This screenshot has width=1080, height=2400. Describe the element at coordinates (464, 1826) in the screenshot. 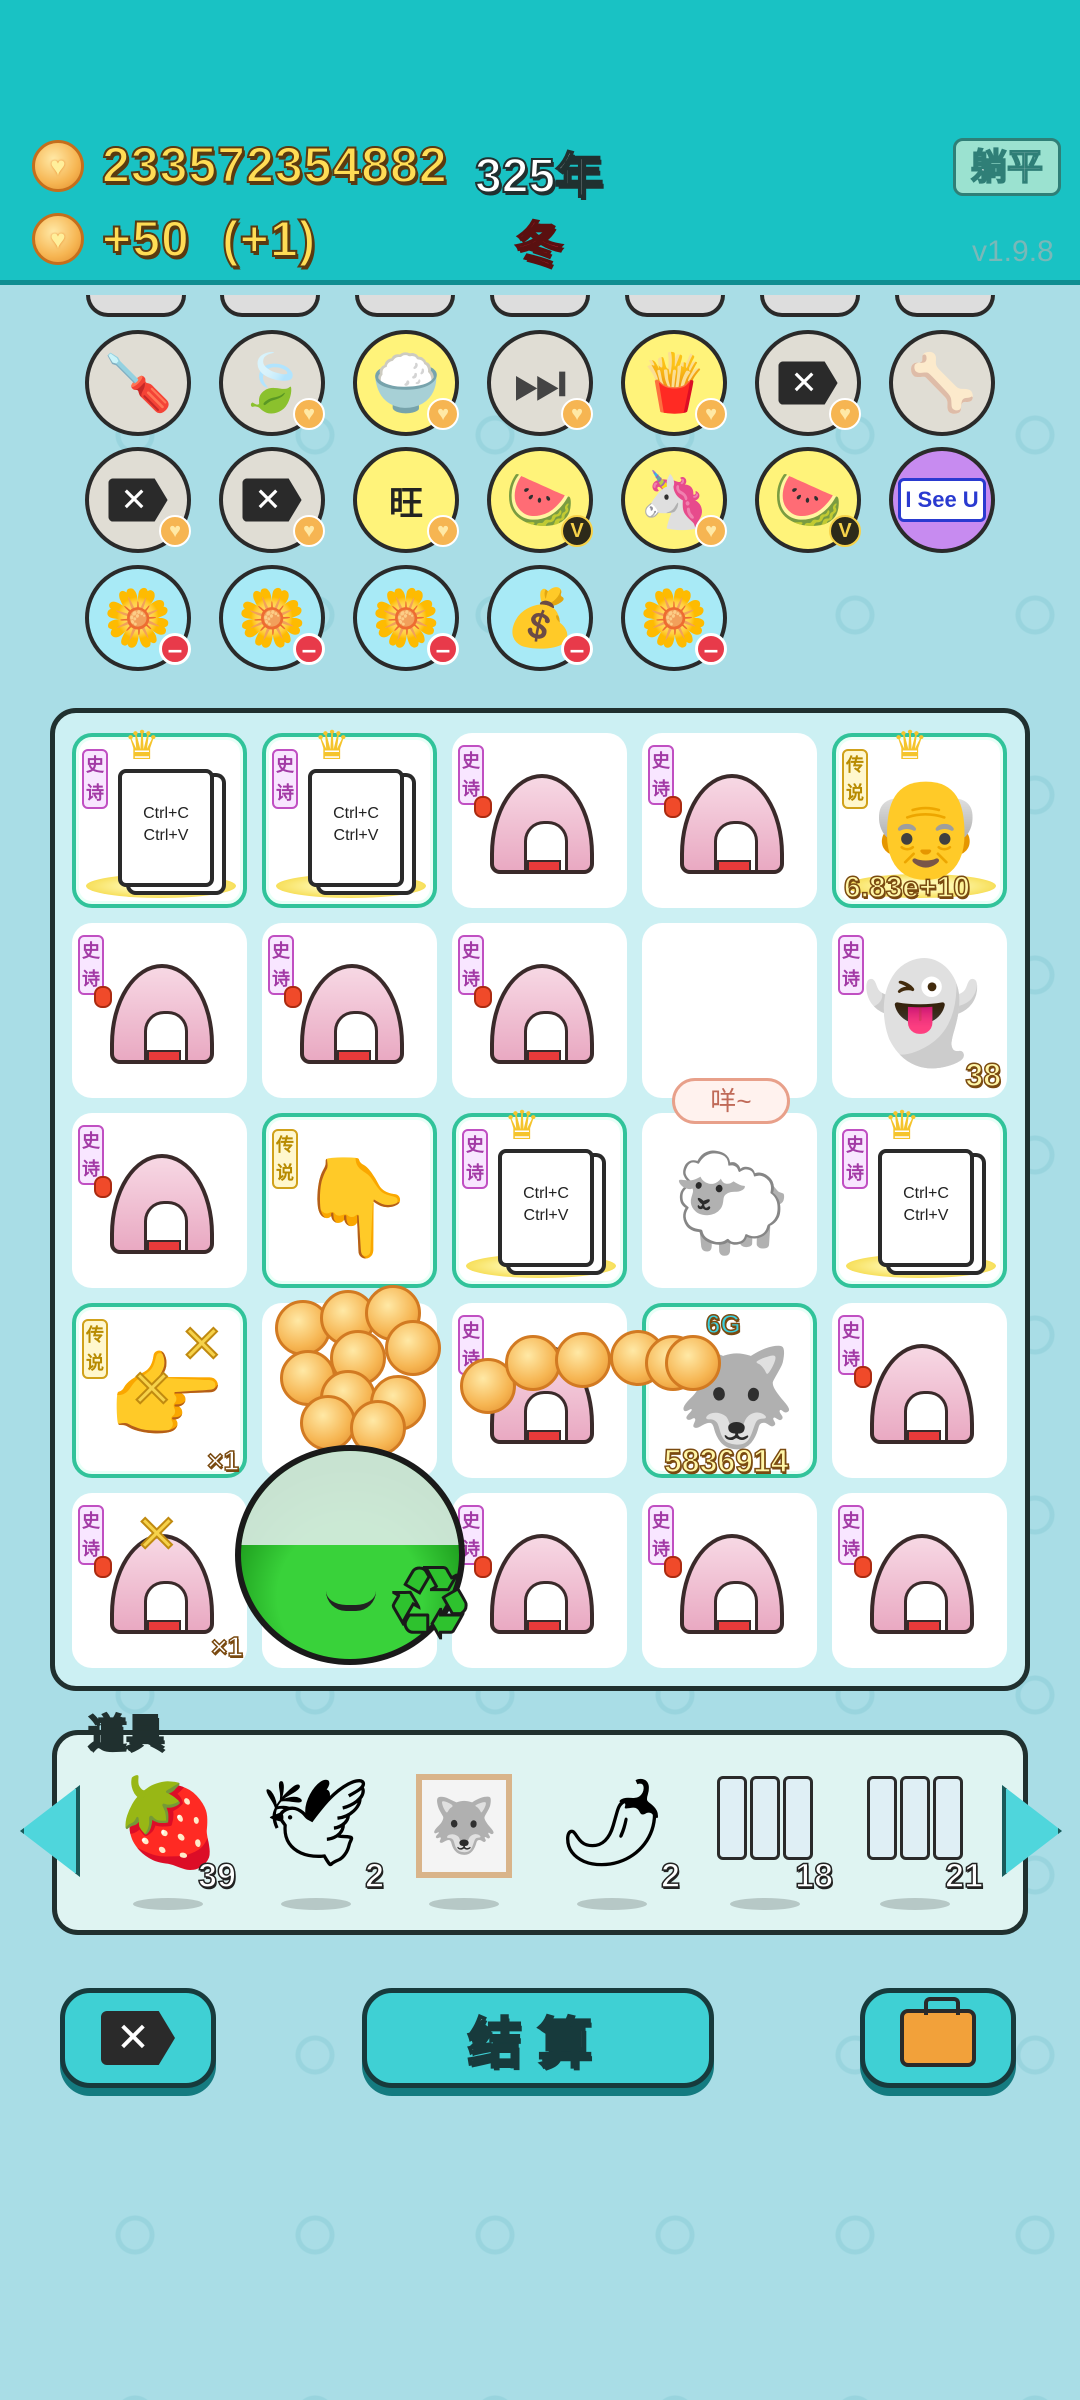

I see `framed-photo-icon: 🐺` at that location.